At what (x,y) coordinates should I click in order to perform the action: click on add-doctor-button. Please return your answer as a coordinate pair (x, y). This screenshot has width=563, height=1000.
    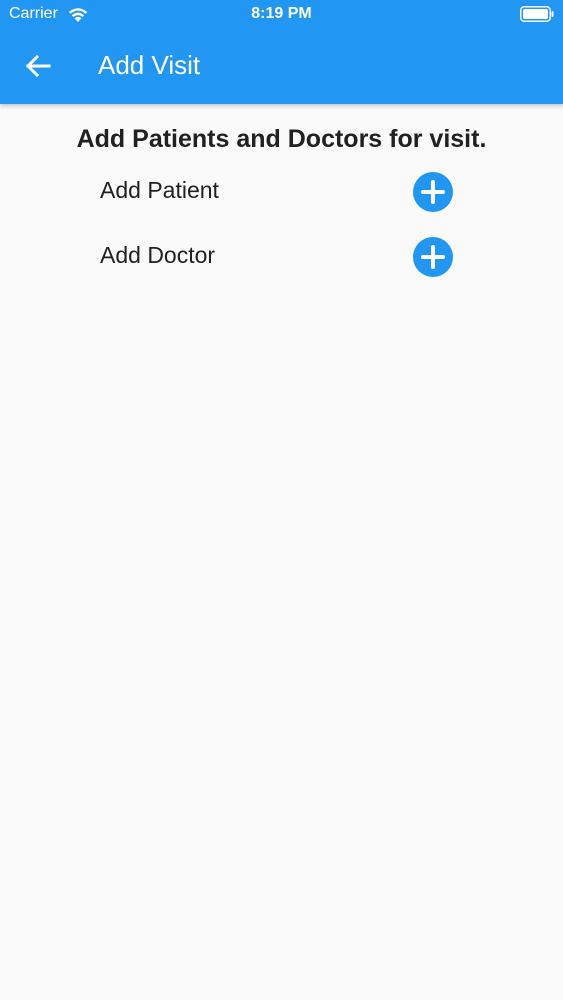
    Looking at the image, I should click on (433, 257).